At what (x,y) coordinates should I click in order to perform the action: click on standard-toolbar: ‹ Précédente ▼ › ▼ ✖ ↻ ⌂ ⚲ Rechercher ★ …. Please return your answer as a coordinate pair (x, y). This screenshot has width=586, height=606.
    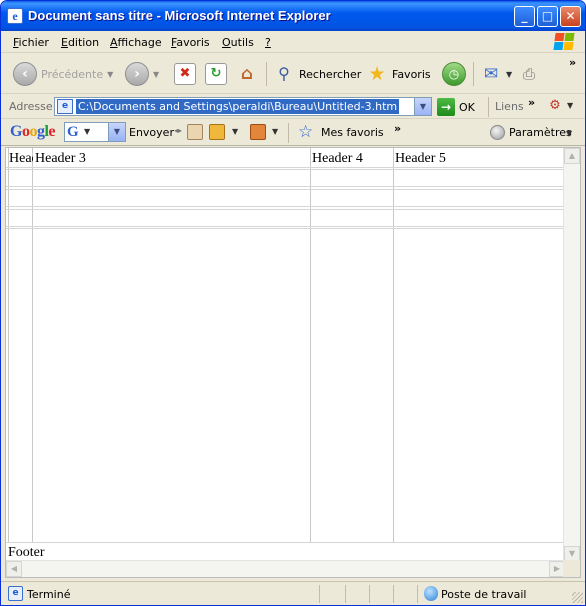
    Looking at the image, I should click on (293, 74).